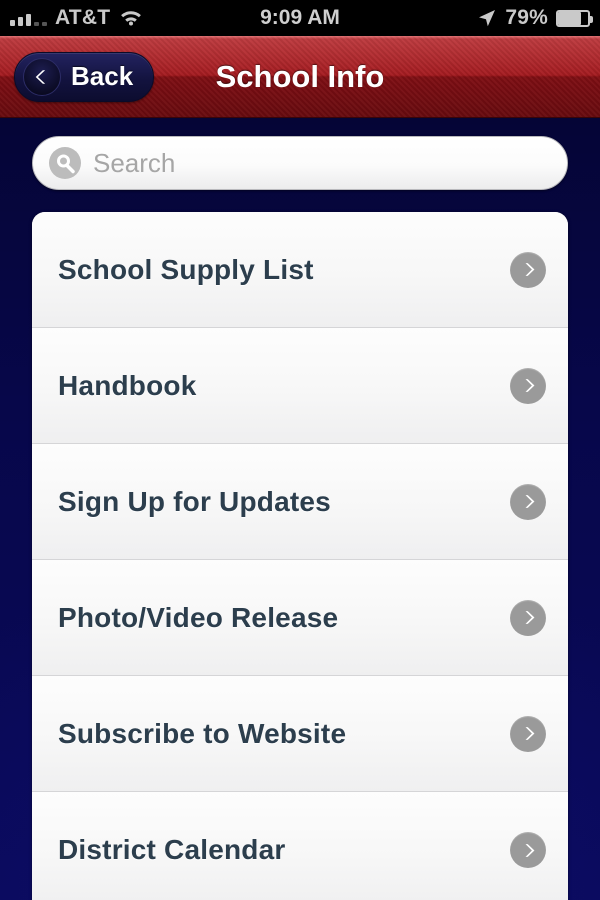  Describe the element at coordinates (194, 501) in the screenshot. I see `list-item-label: Sign Up for Updates` at that location.